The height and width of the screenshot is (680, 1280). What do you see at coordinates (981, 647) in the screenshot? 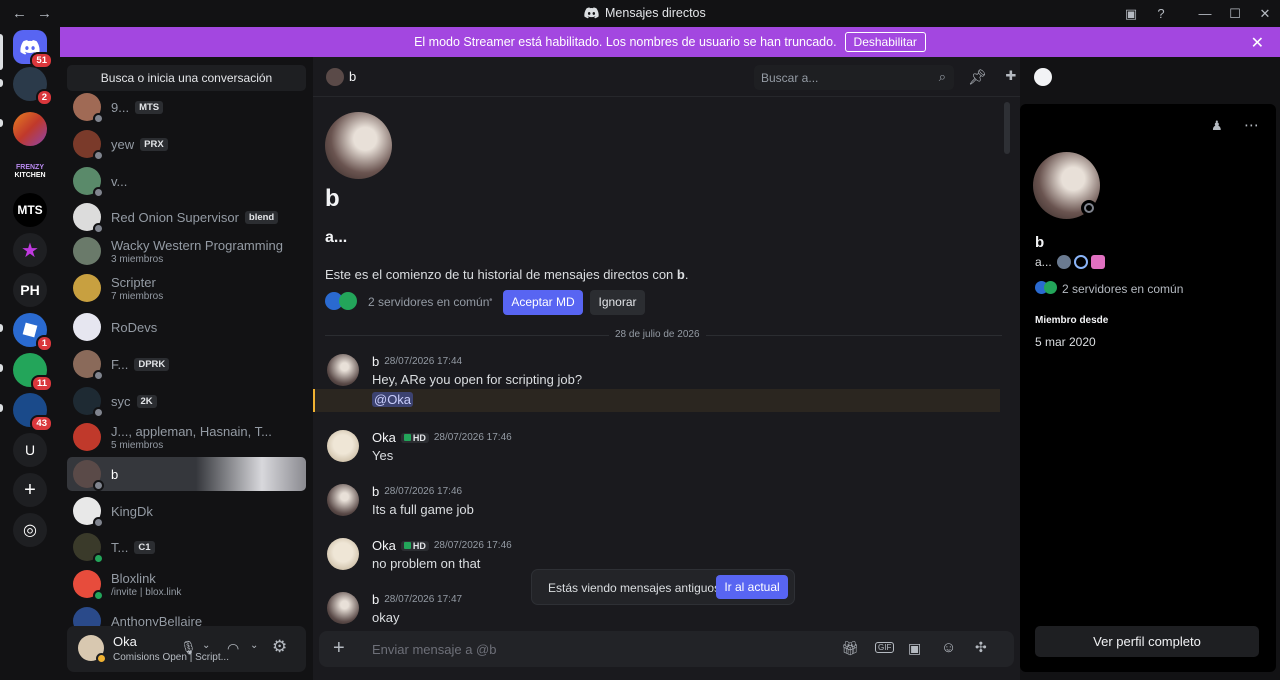
I see `apps-icon: ✣` at bounding box center [981, 647].